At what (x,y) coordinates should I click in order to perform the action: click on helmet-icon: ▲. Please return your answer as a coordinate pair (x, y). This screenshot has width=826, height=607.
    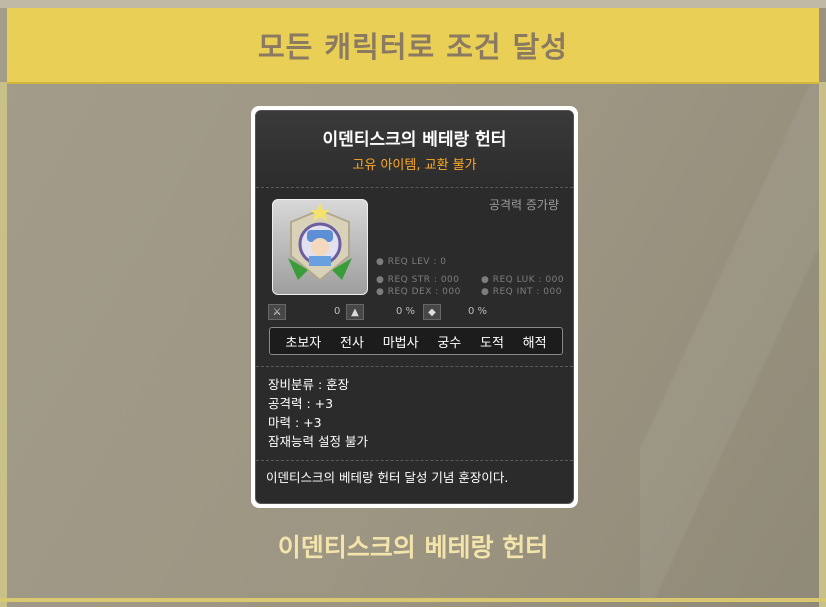
    Looking at the image, I should click on (355, 312).